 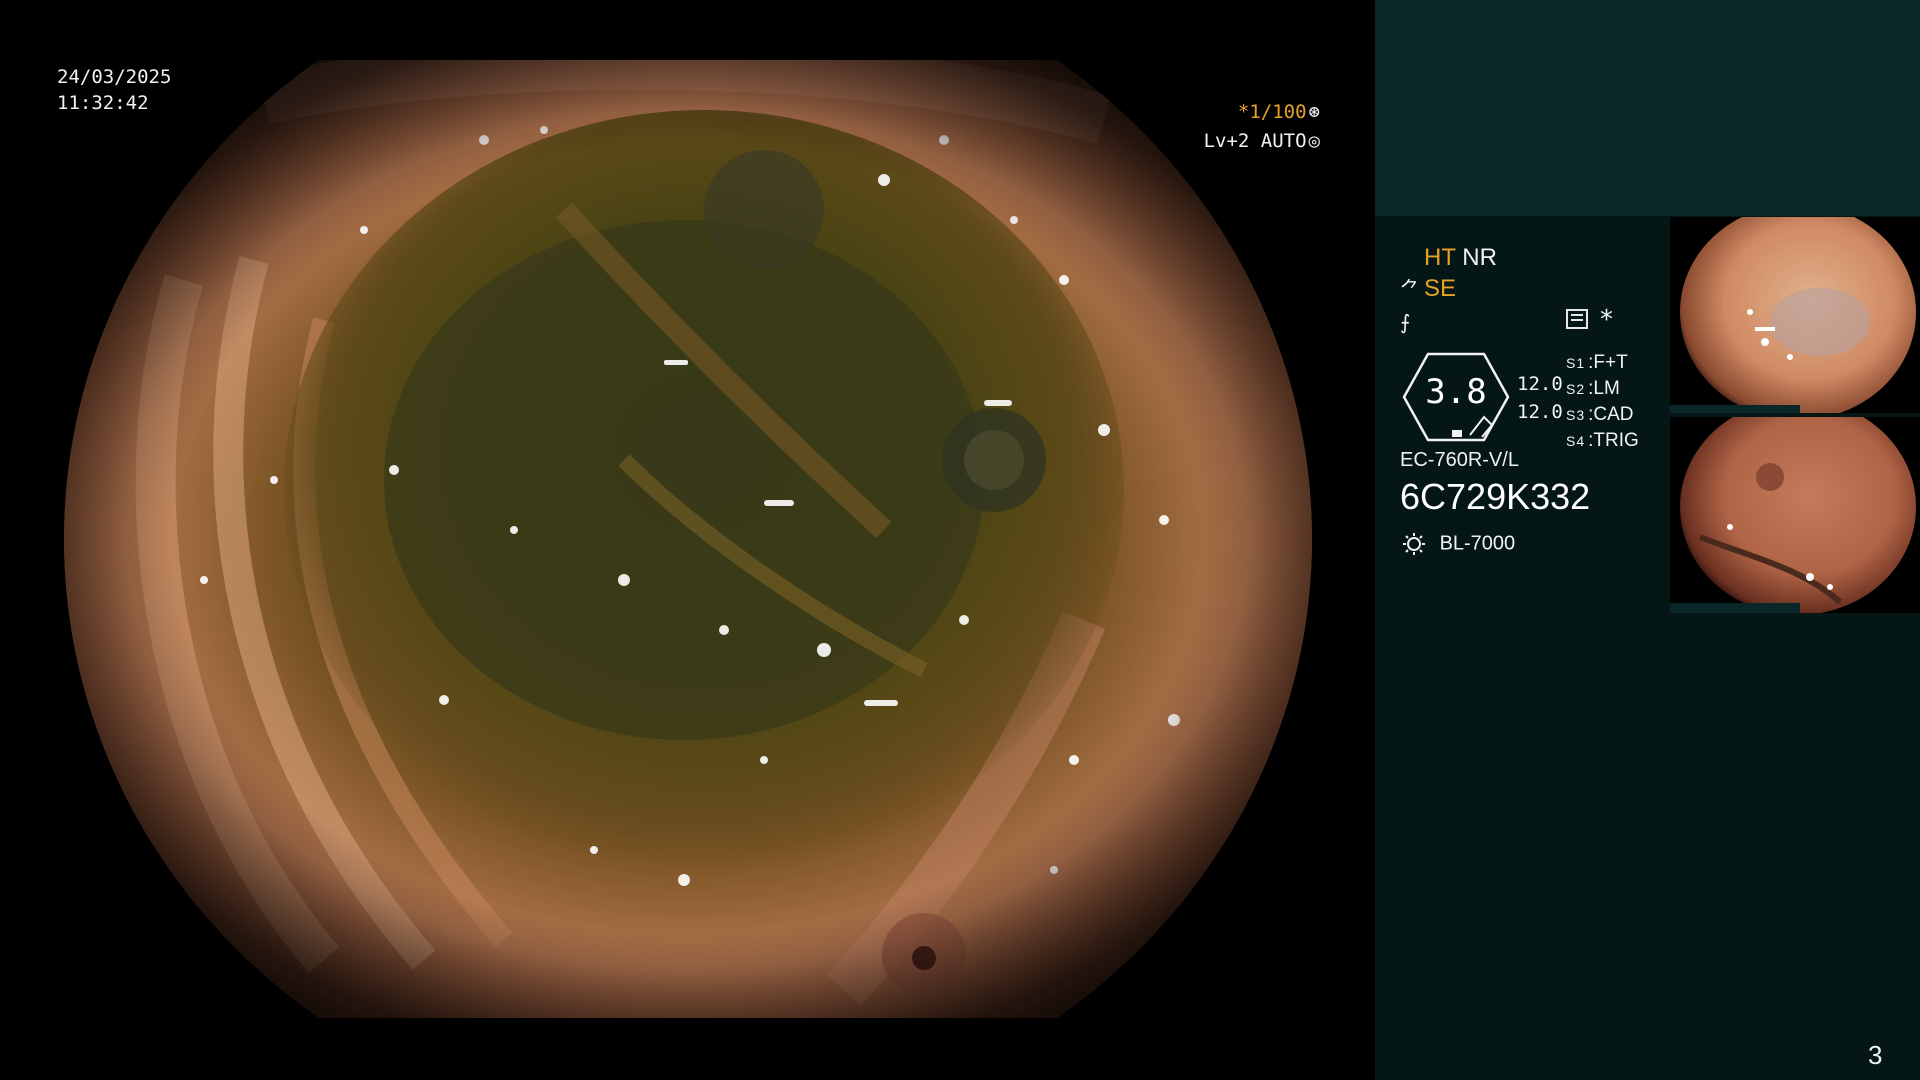 What do you see at coordinates (1576, 441) in the screenshot?
I see `switch-key: S4` at bounding box center [1576, 441].